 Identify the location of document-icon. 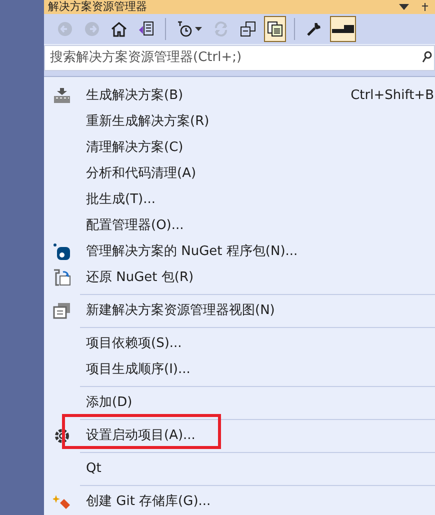
(146, 29).